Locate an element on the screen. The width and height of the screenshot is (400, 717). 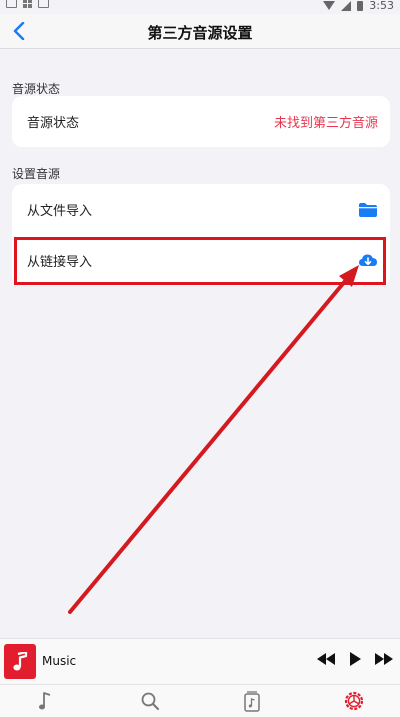
play-icon is located at coordinates (355, 659).